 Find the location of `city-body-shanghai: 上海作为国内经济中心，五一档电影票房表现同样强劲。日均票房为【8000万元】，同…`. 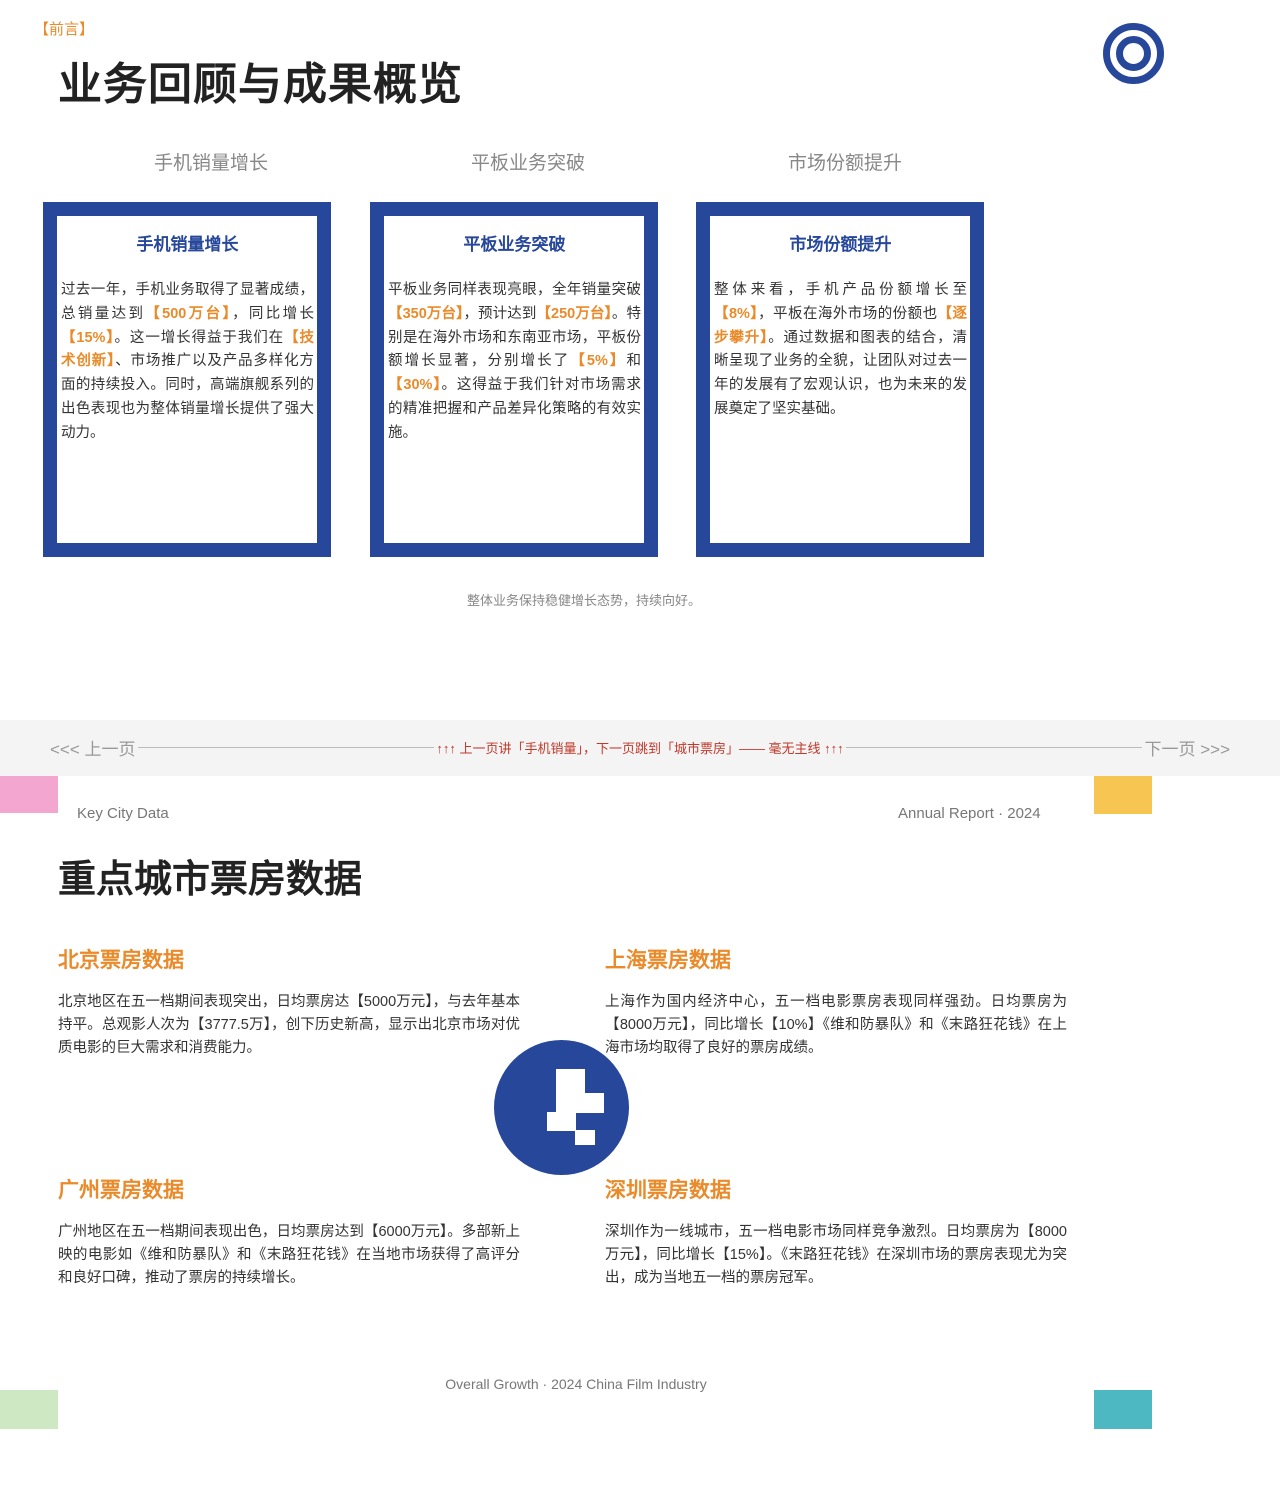

city-body-shanghai: 上海作为国内经济中心，五一档电影票房表现同样强劲。日均票房为【8000万元】，同… is located at coordinates (836, 1025).